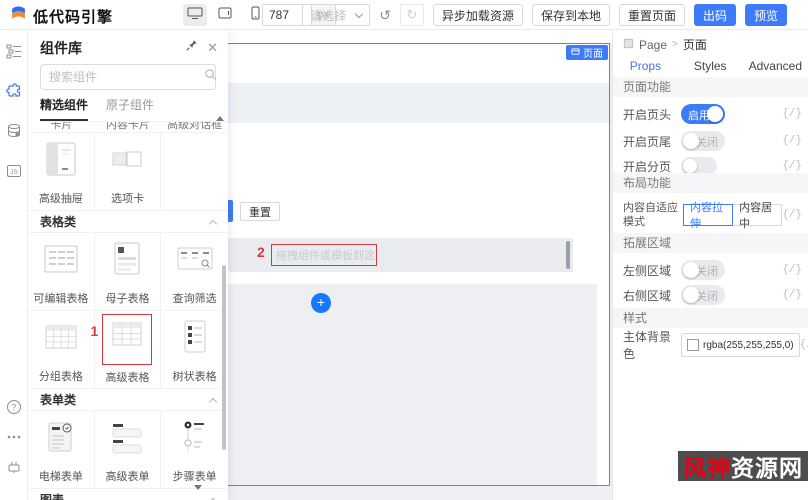  Describe the element at coordinates (224, 357) in the screenshot. I see `library-scrollbar` at that location.